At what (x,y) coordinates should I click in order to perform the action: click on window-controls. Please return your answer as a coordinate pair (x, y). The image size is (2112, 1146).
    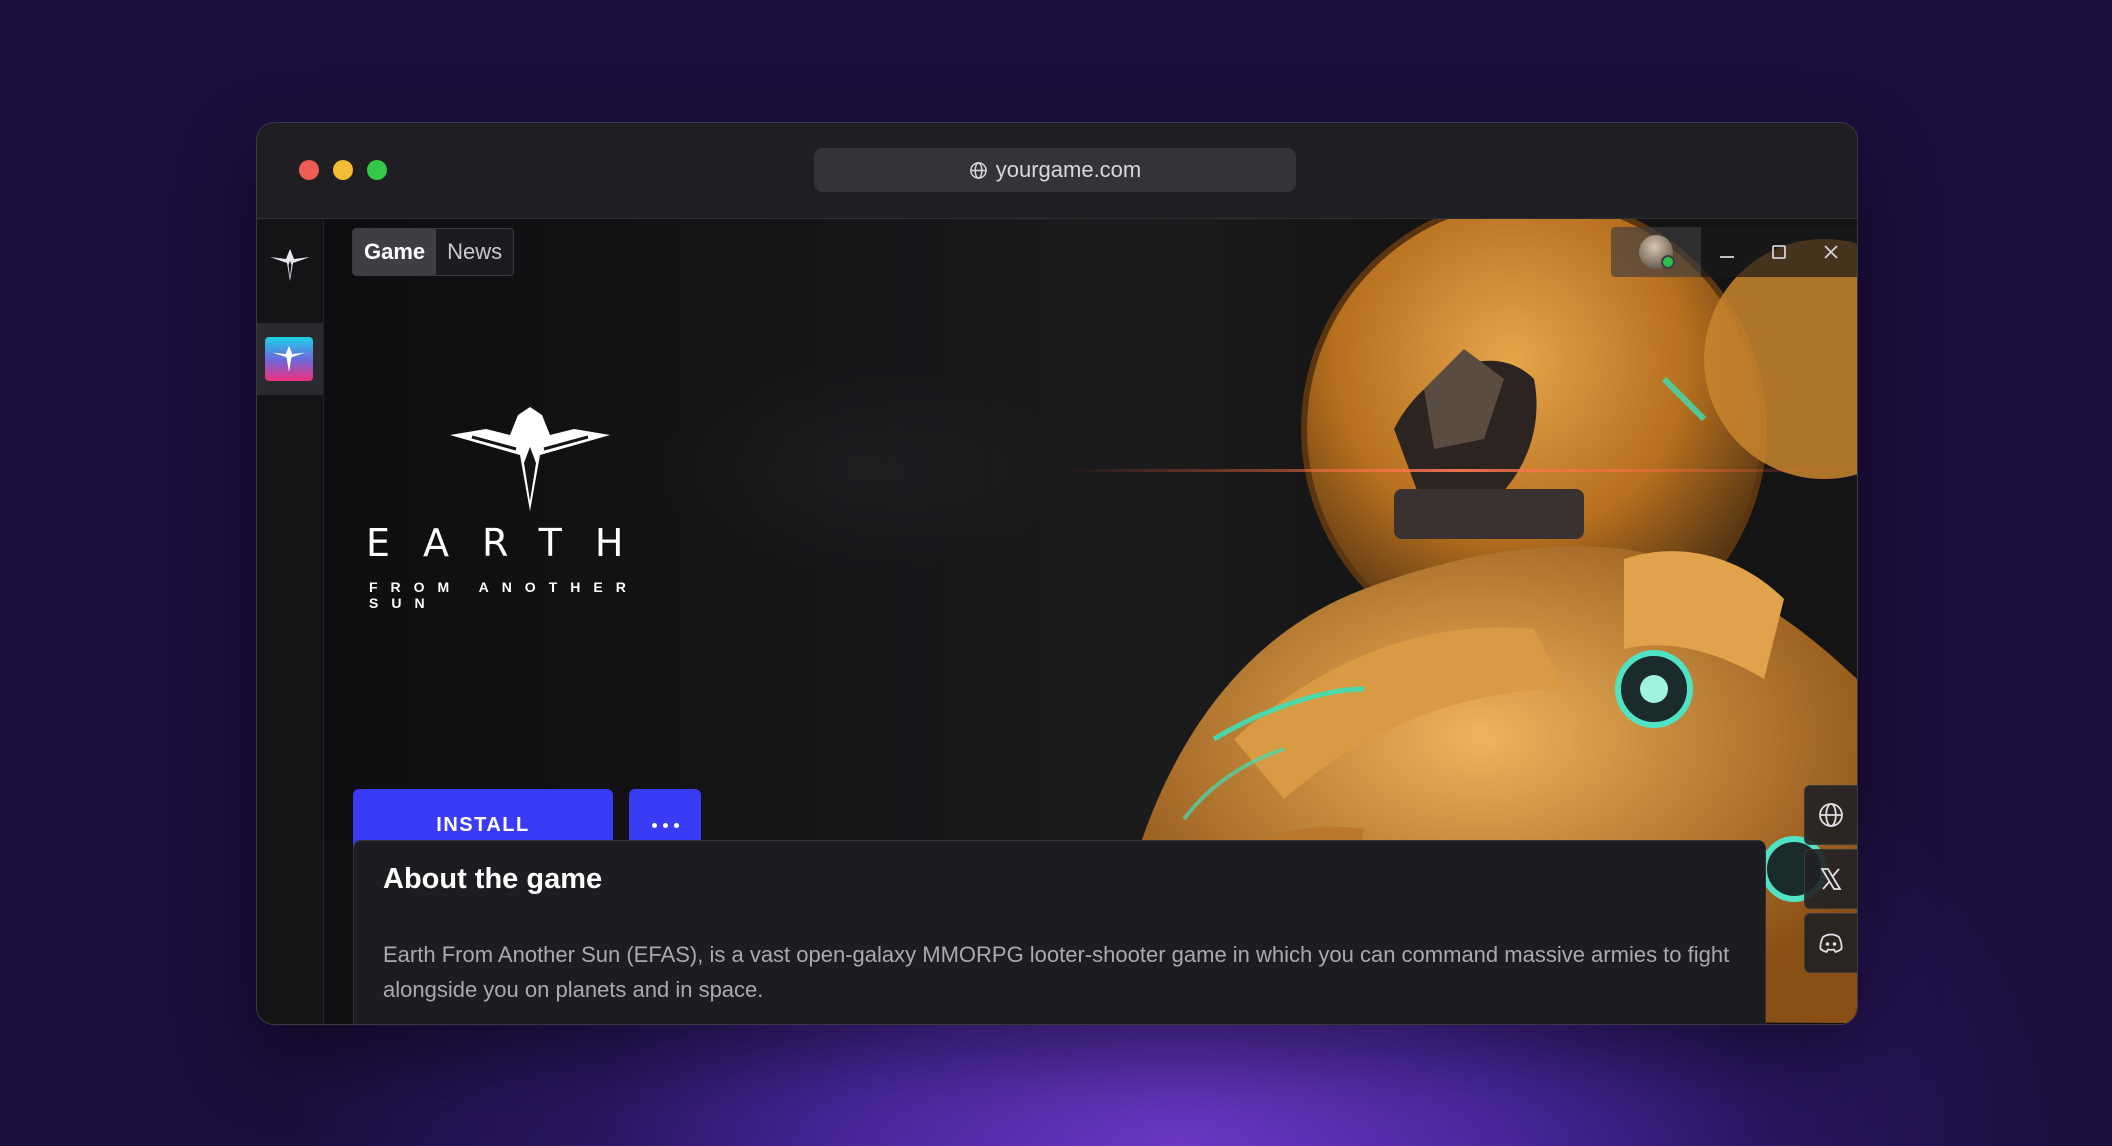
    Looking at the image, I should click on (1734, 252).